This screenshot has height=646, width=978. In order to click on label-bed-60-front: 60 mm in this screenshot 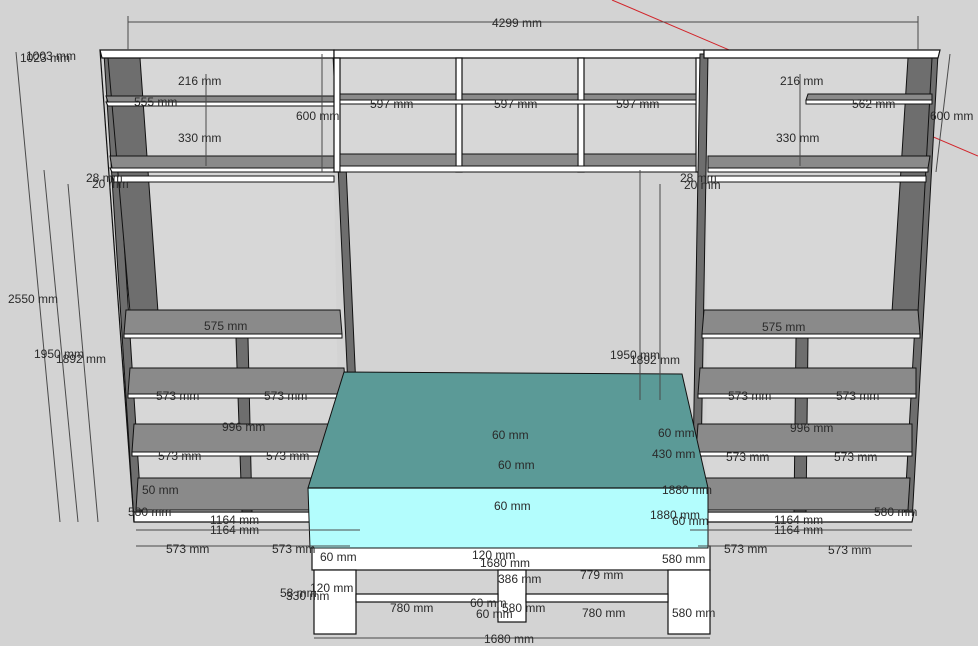, I will do `click(512, 506)`.